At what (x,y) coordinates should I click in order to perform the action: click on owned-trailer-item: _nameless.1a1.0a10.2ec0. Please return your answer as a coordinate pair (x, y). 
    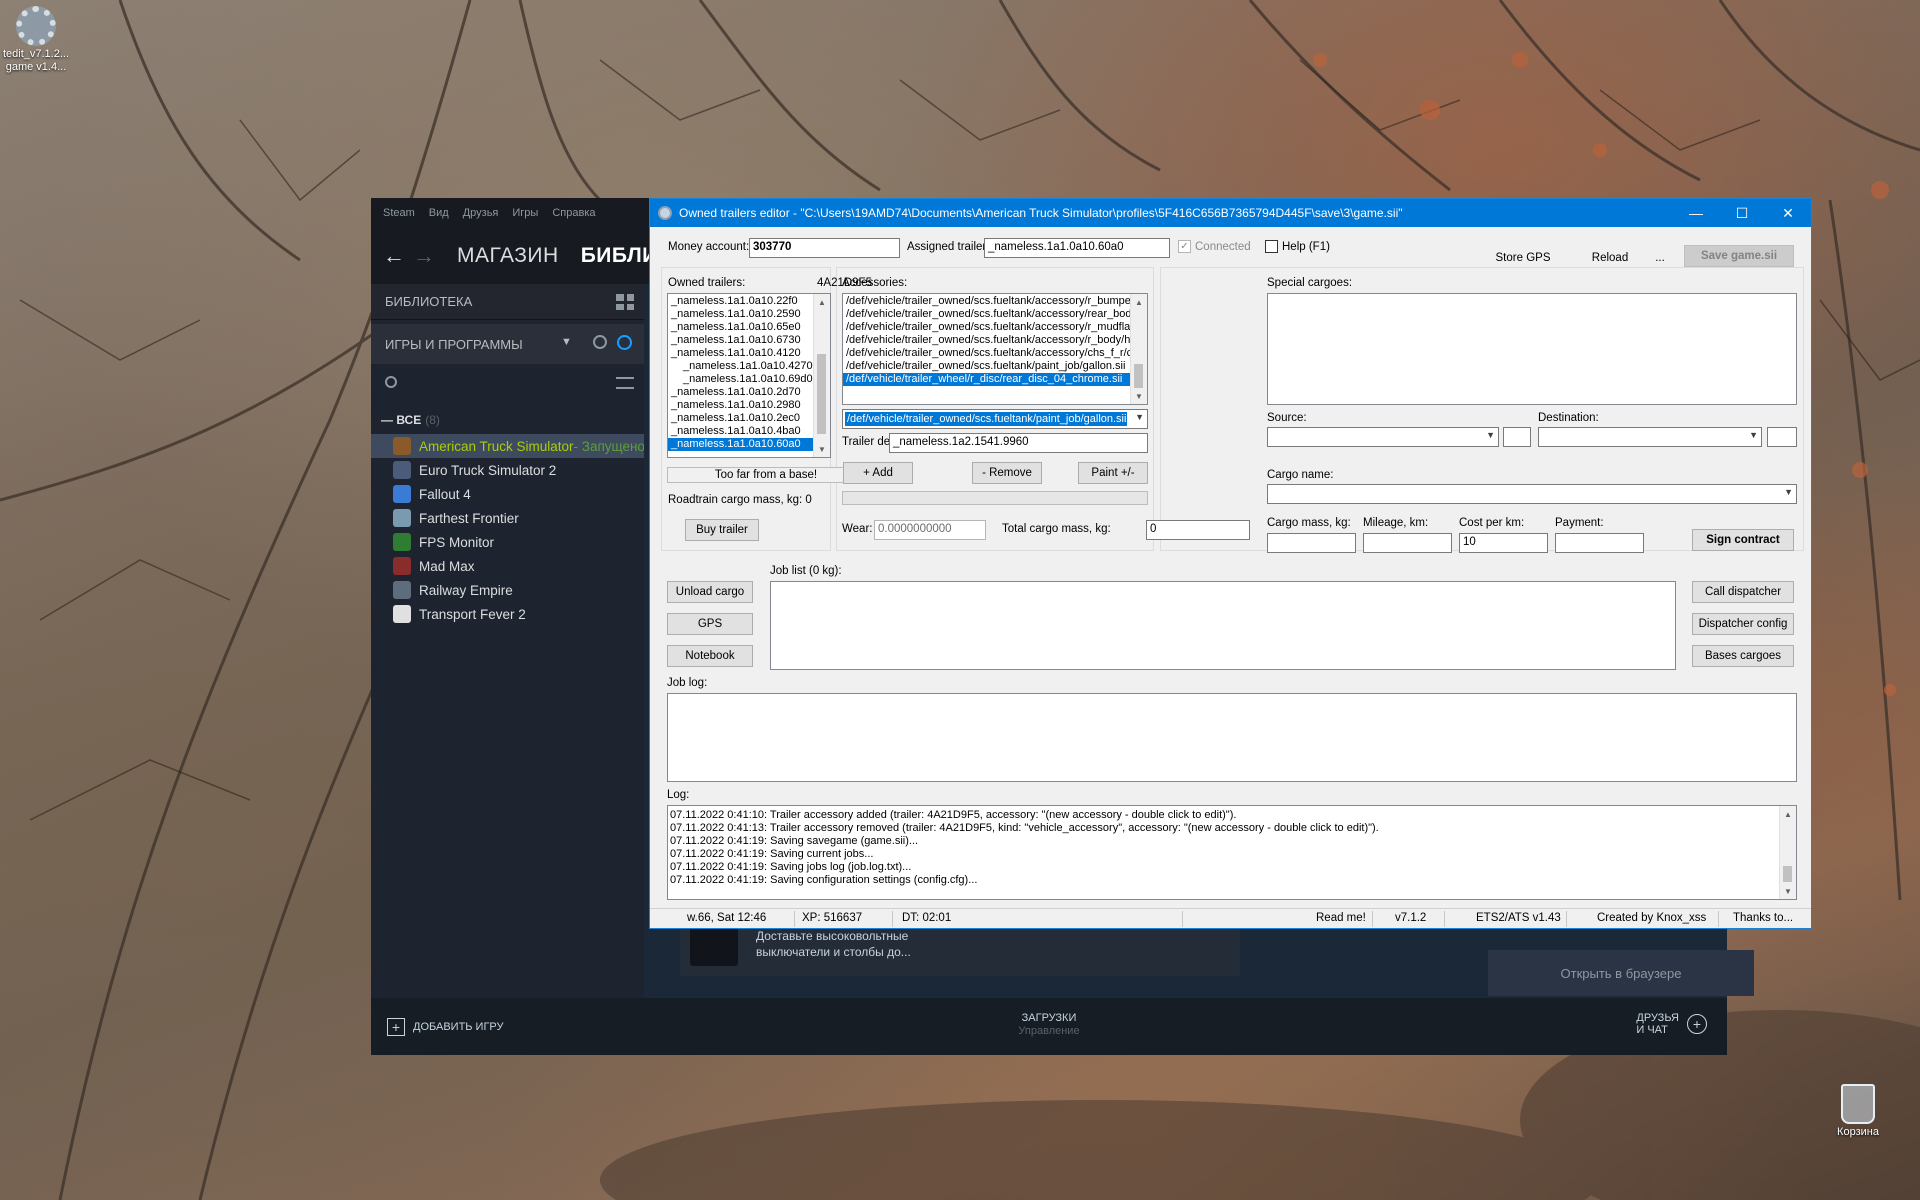
    Looking at the image, I should click on (749, 418).